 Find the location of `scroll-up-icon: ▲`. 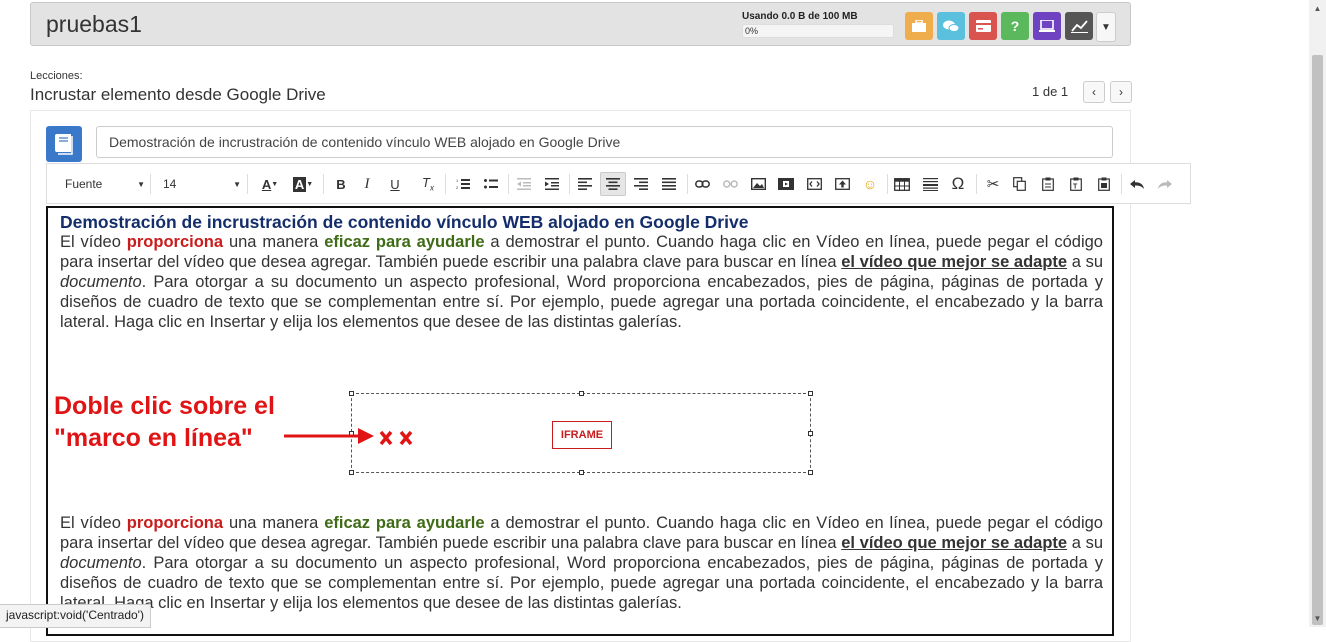

scroll-up-icon: ▲ is located at coordinates (1317, 8).